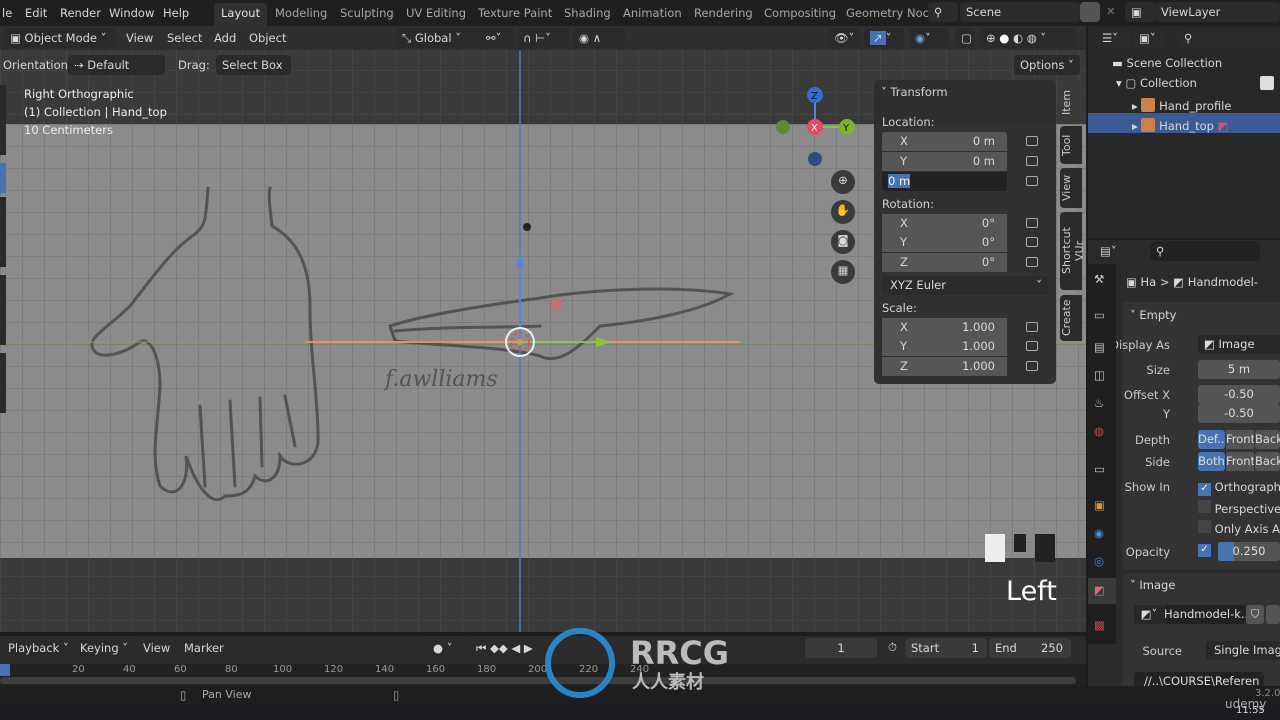 This screenshot has height=720, width=1280. What do you see at coordinates (367, 13) in the screenshot?
I see `tab-sculpting: Sculpting` at bounding box center [367, 13].